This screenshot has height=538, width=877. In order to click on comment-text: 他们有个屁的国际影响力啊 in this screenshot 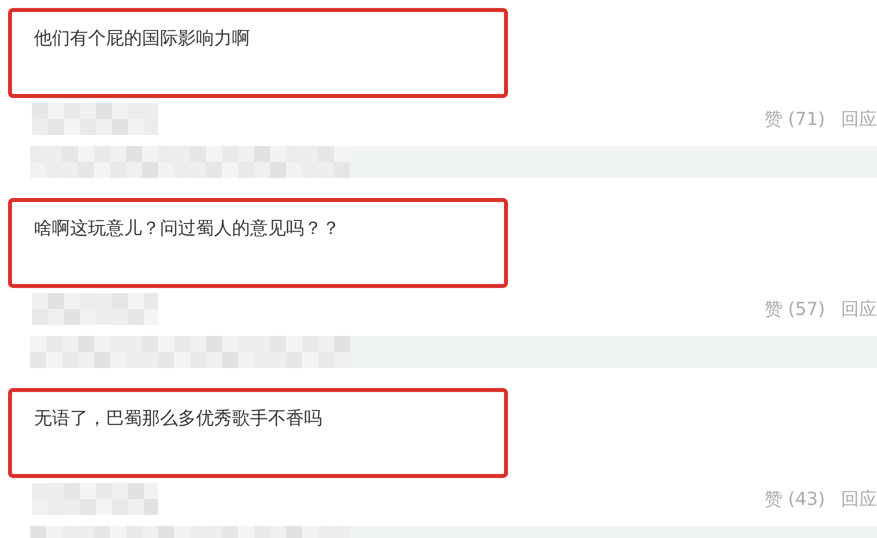, I will do `click(142, 38)`.